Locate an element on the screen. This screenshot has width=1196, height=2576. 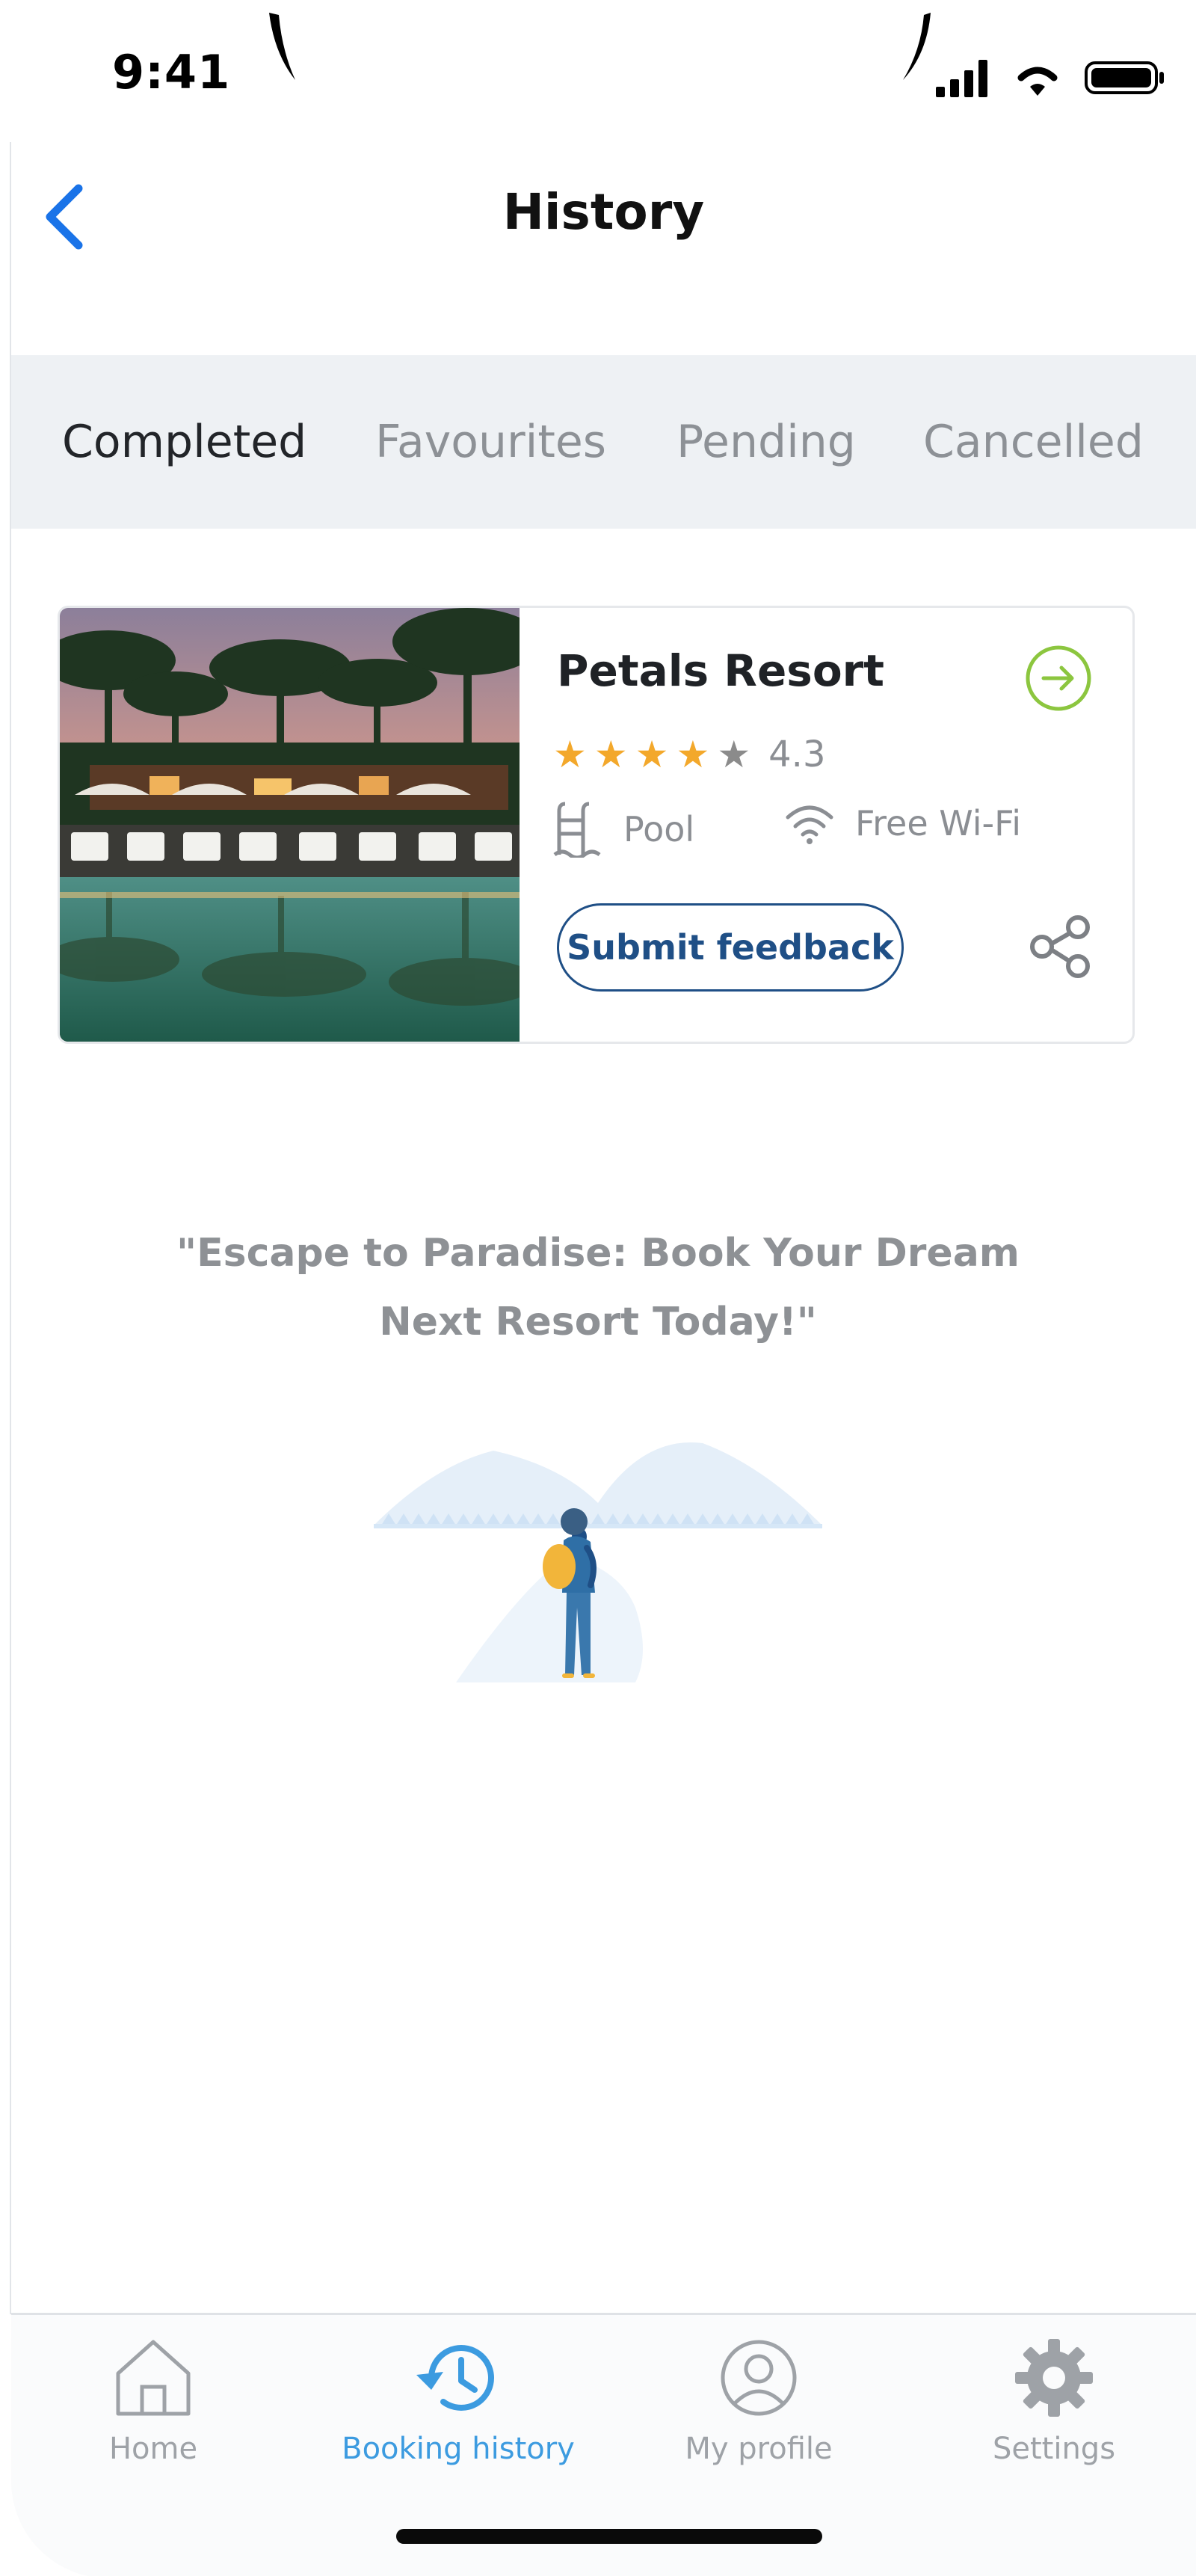
resort-photo is located at coordinates (290, 825).